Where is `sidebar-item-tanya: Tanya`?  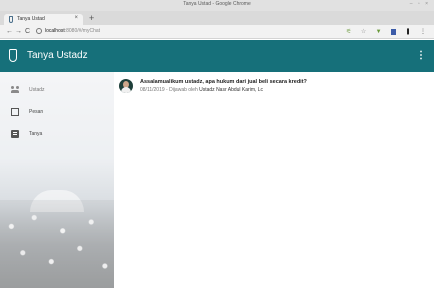
sidebar-item-tanya: Tanya is located at coordinates (57, 135).